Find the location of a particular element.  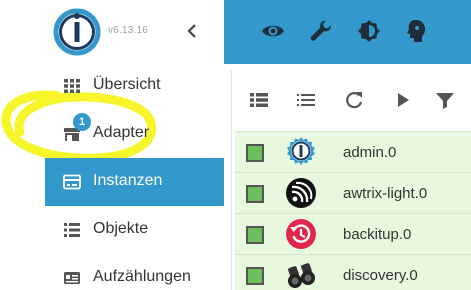

sidebar-item-label: Aufzählungen is located at coordinates (142, 276).